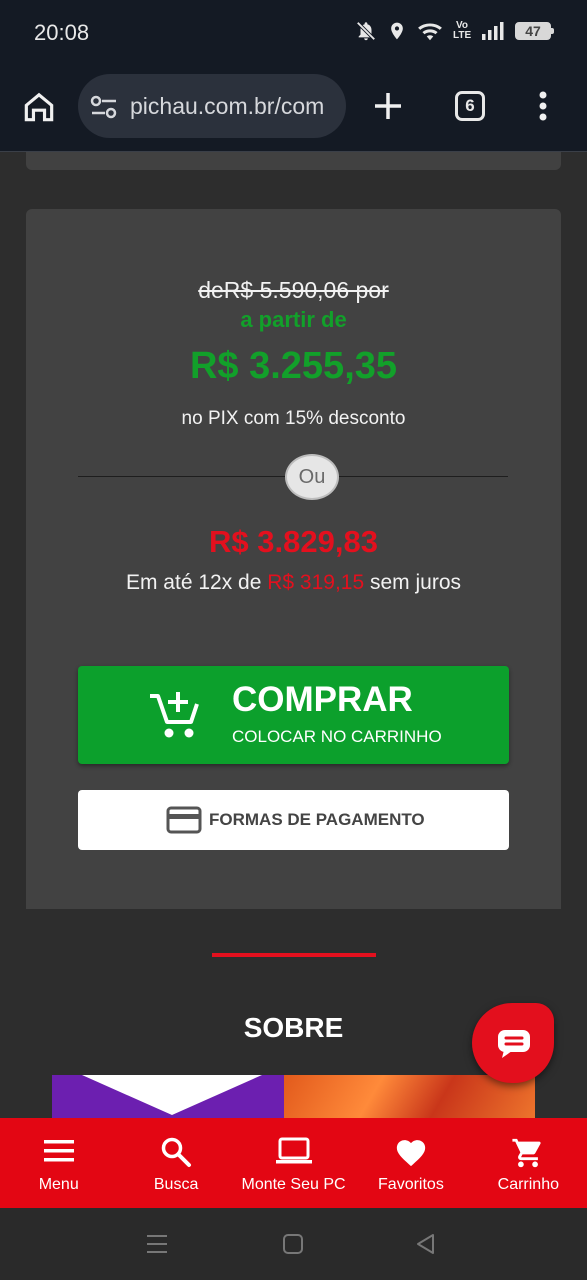 The image size is (587, 1280). I want to click on from-label: a partir de, so click(293, 319).